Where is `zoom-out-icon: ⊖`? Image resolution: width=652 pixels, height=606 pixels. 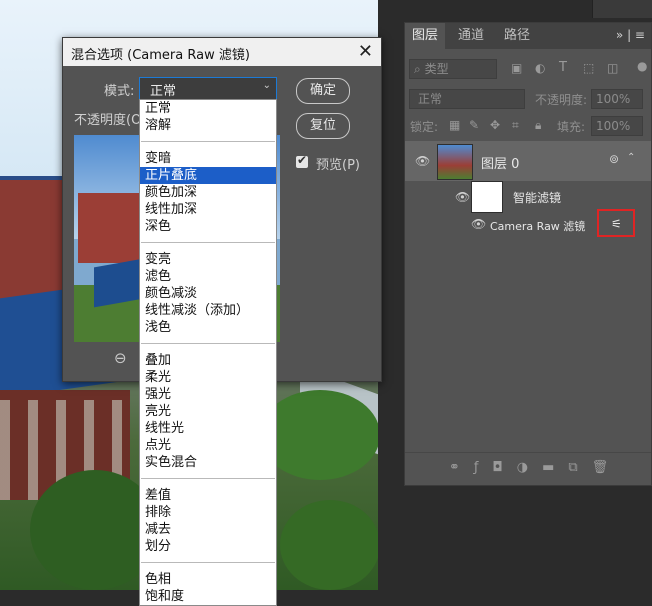 zoom-out-icon: ⊖ is located at coordinates (120, 358).